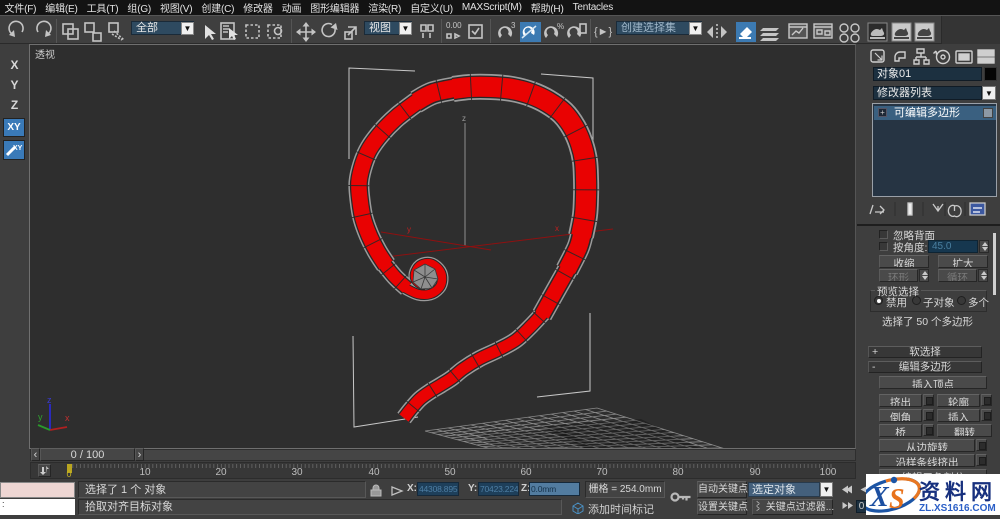 This screenshot has width=1000, height=519. Describe the element at coordinates (958, 492) in the screenshot. I see `svg-text: 资料网` at that location.